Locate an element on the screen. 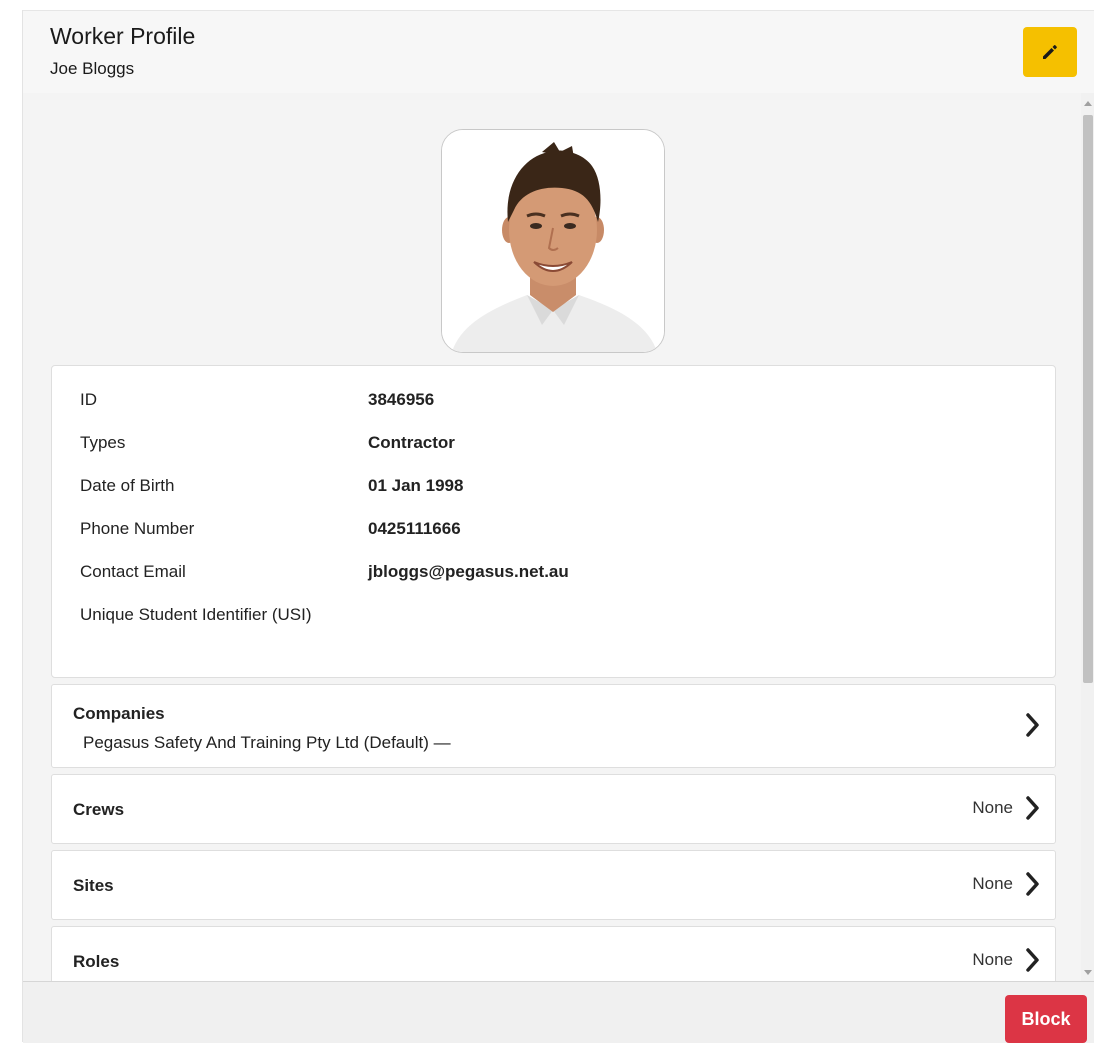  pencil-icon is located at coordinates (1050, 52).